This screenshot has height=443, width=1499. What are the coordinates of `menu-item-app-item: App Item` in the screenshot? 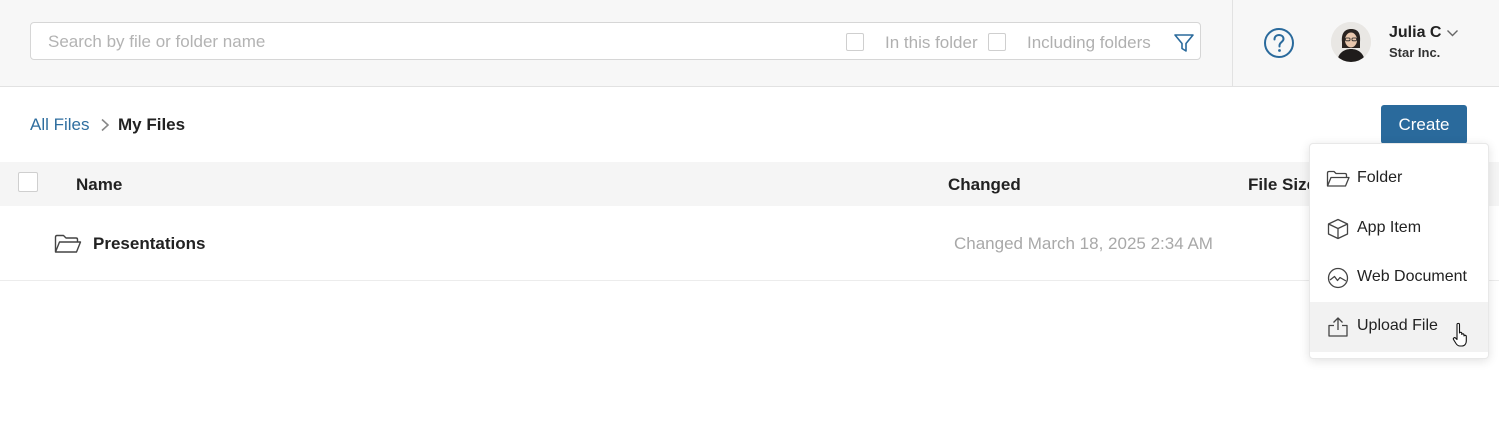 It's located at (1399, 229).